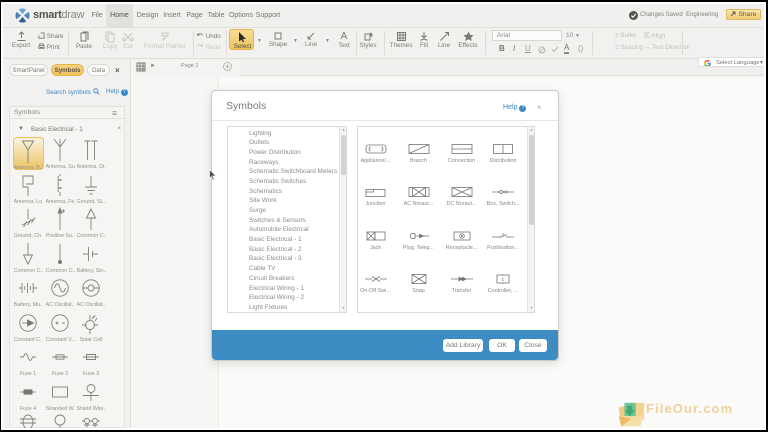 The height and width of the screenshot is (432, 768). Describe the element at coordinates (503, 280) in the screenshot. I see `svg-text: c` at that location.